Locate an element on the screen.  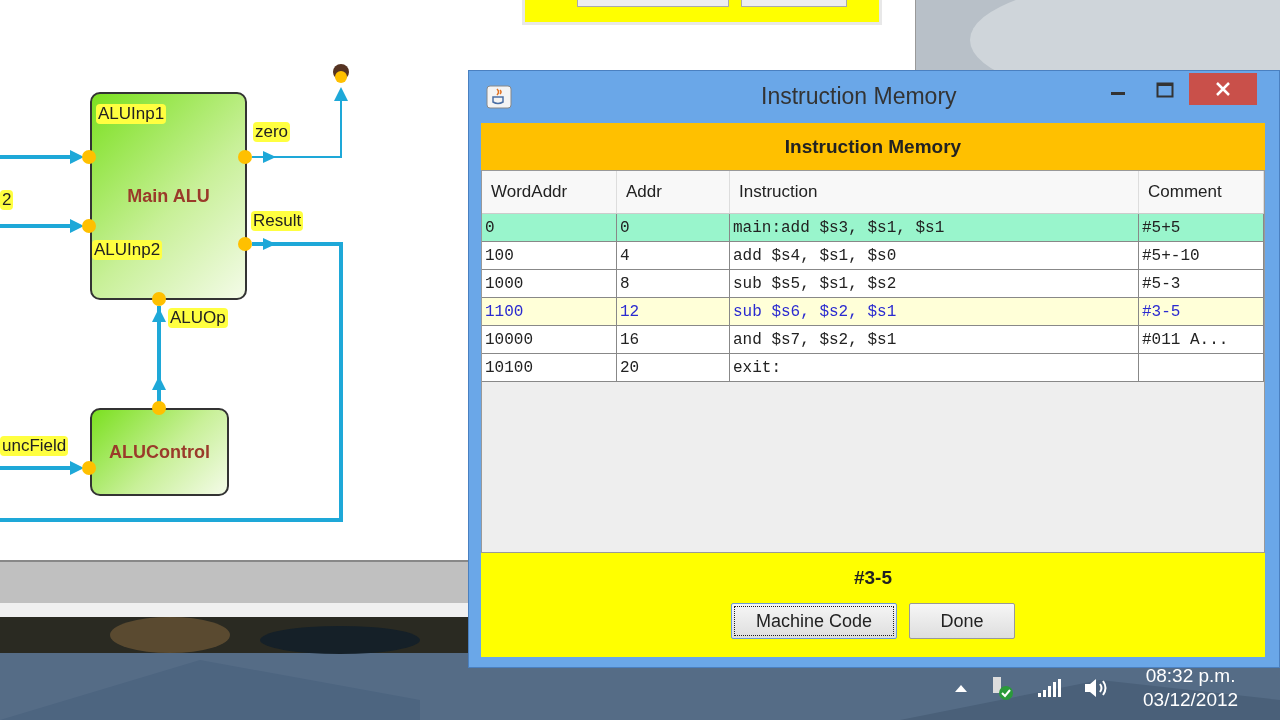
table-cell: #5+5 is located at coordinates (1161, 227).